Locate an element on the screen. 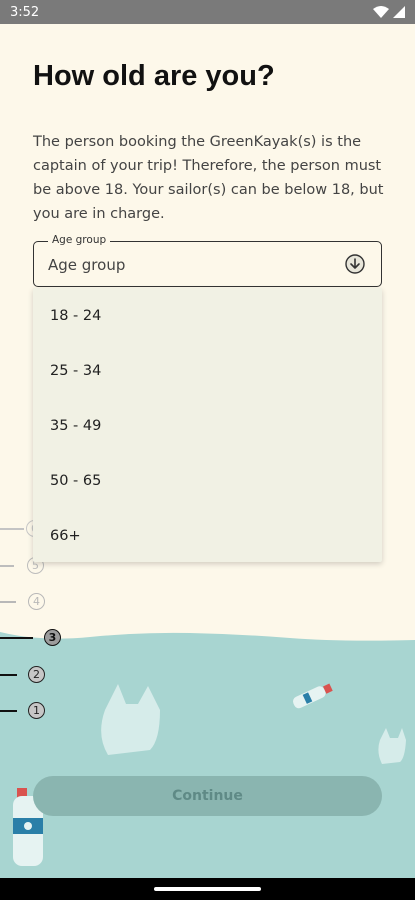 The height and width of the screenshot is (900, 415). step-1: 1 is located at coordinates (36, 710).